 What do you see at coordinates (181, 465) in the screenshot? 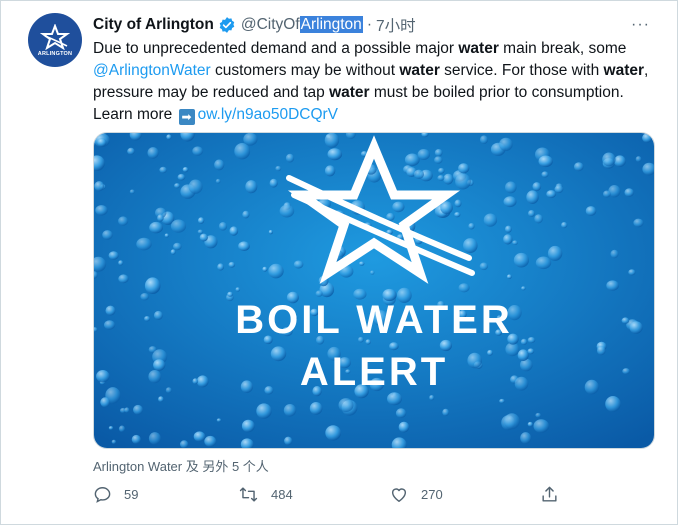
I see `tagged-users: Arlington Water 及 另外 5 个人` at bounding box center [181, 465].